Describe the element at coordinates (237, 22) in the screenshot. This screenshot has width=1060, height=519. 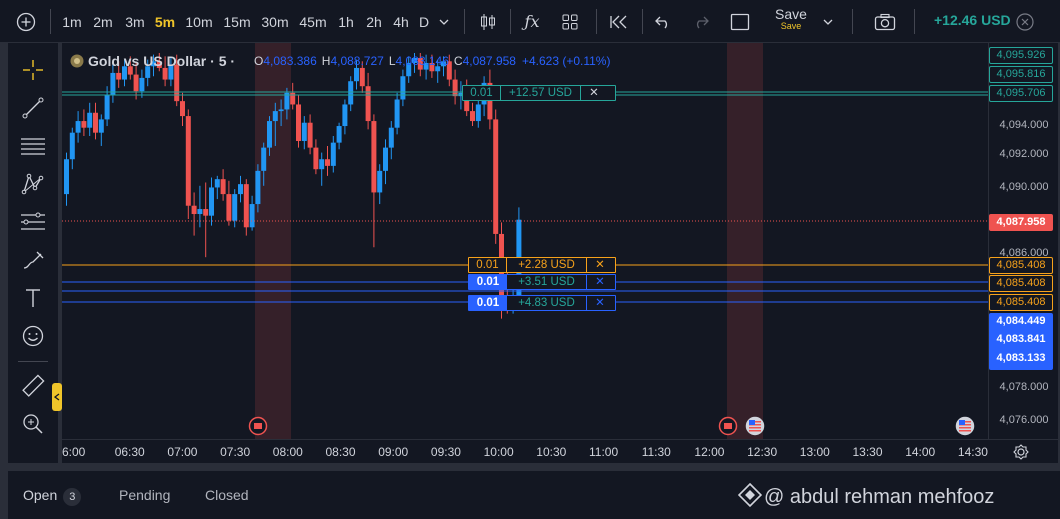
I see `timeframe-15m: 15m` at that location.